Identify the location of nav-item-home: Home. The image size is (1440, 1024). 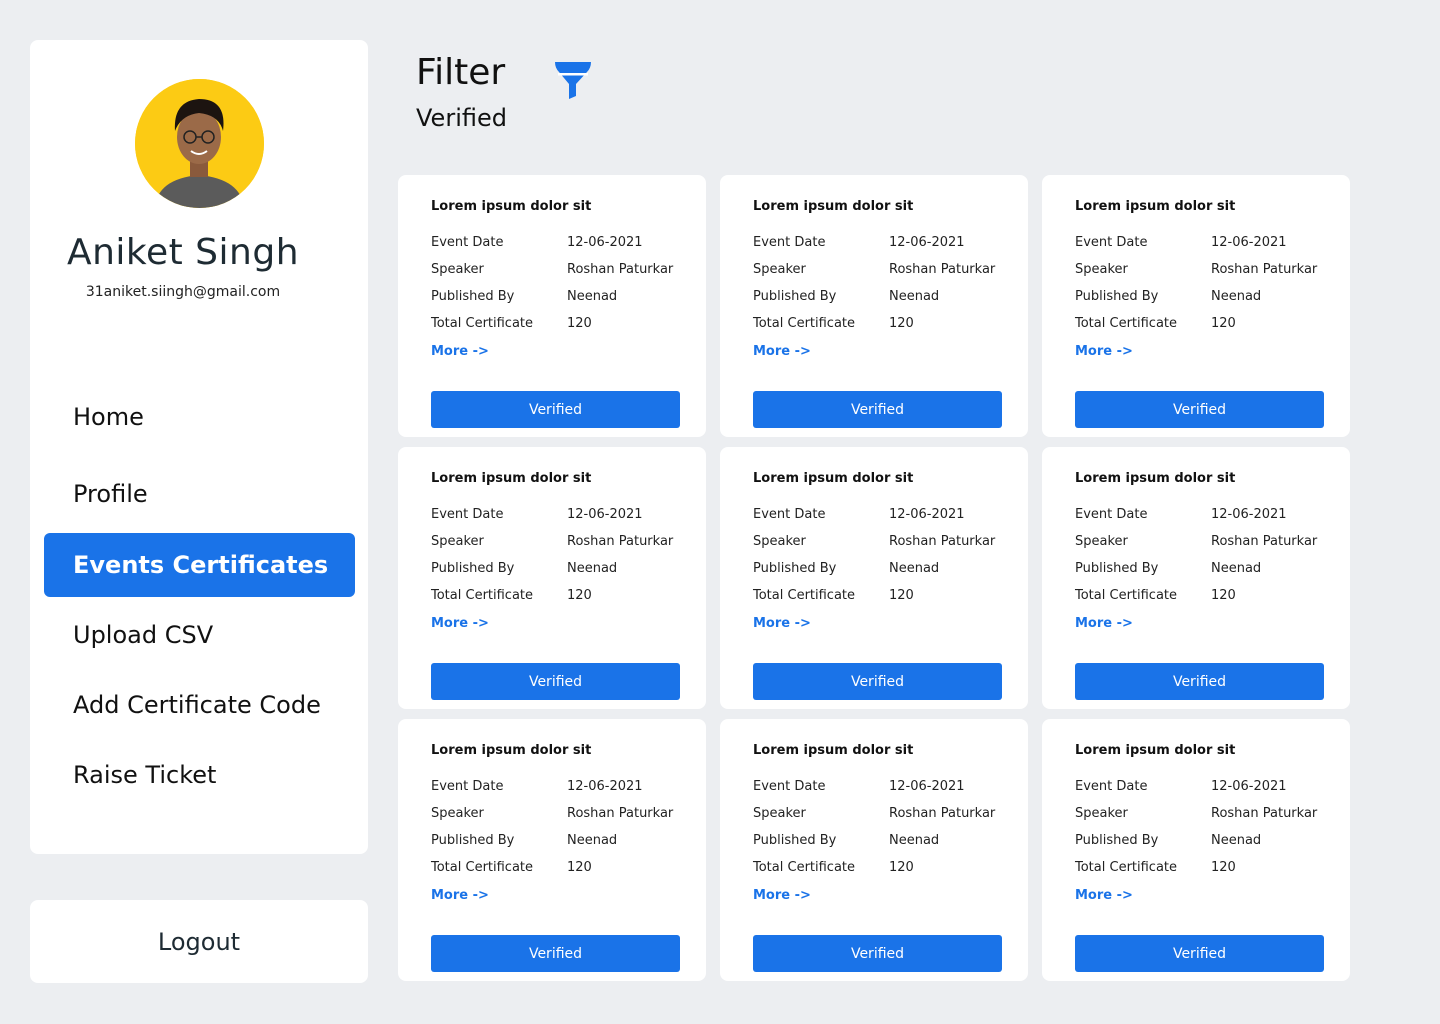
(199, 417).